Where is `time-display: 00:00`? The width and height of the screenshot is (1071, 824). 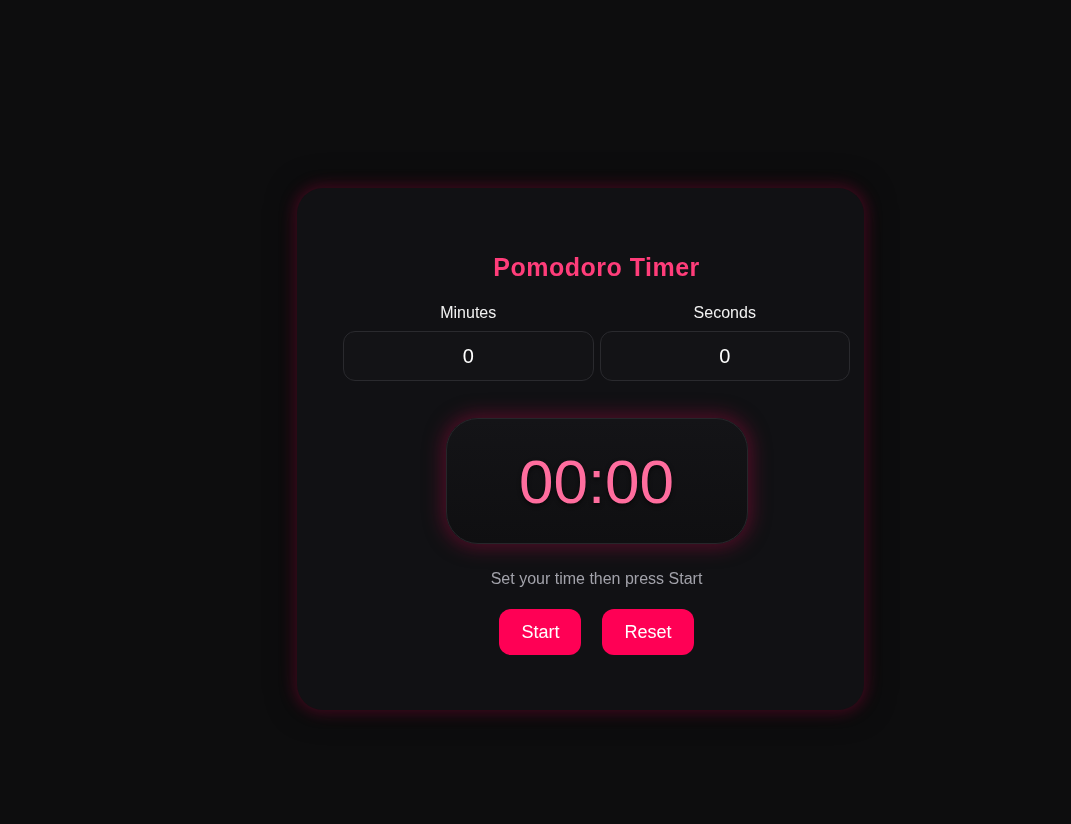
time-display: 00:00 is located at coordinates (596, 481).